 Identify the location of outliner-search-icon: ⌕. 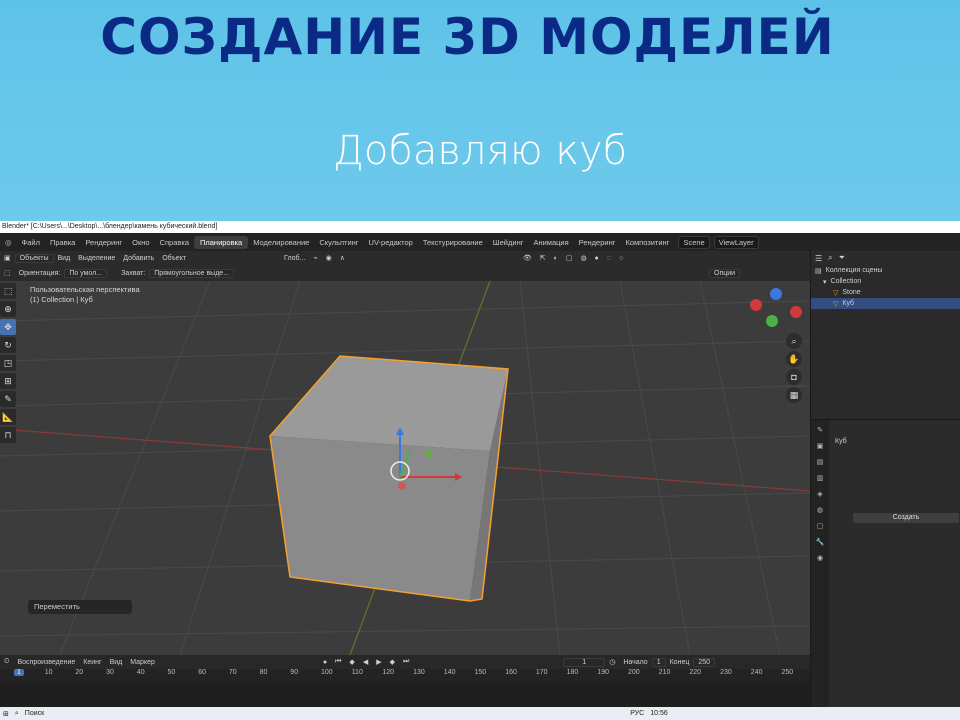
(830, 258).